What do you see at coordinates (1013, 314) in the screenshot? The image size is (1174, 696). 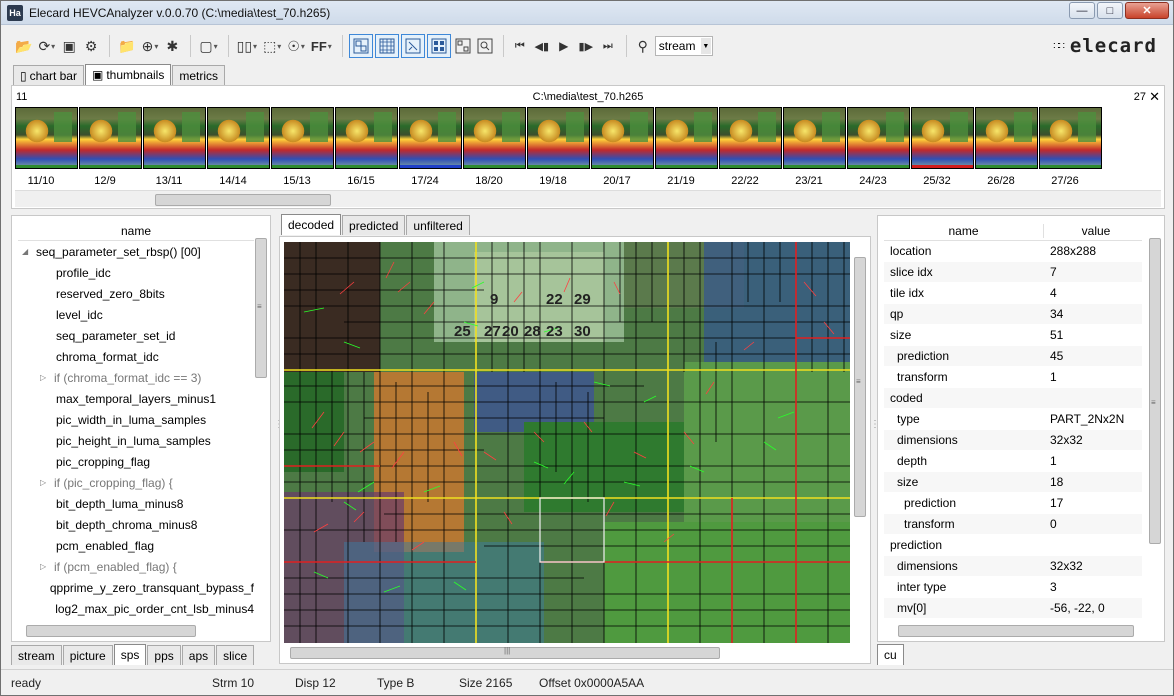 I see `property-row: qp 34` at bounding box center [1013, 314].